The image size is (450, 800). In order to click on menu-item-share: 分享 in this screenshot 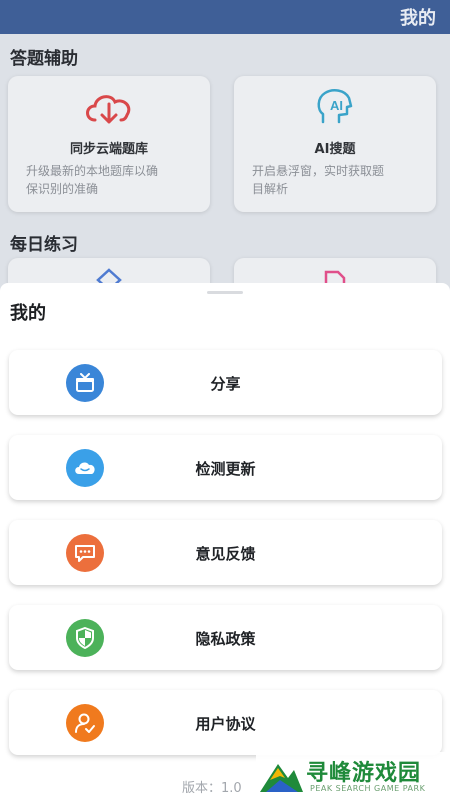, I will do `click(225, 382)`.